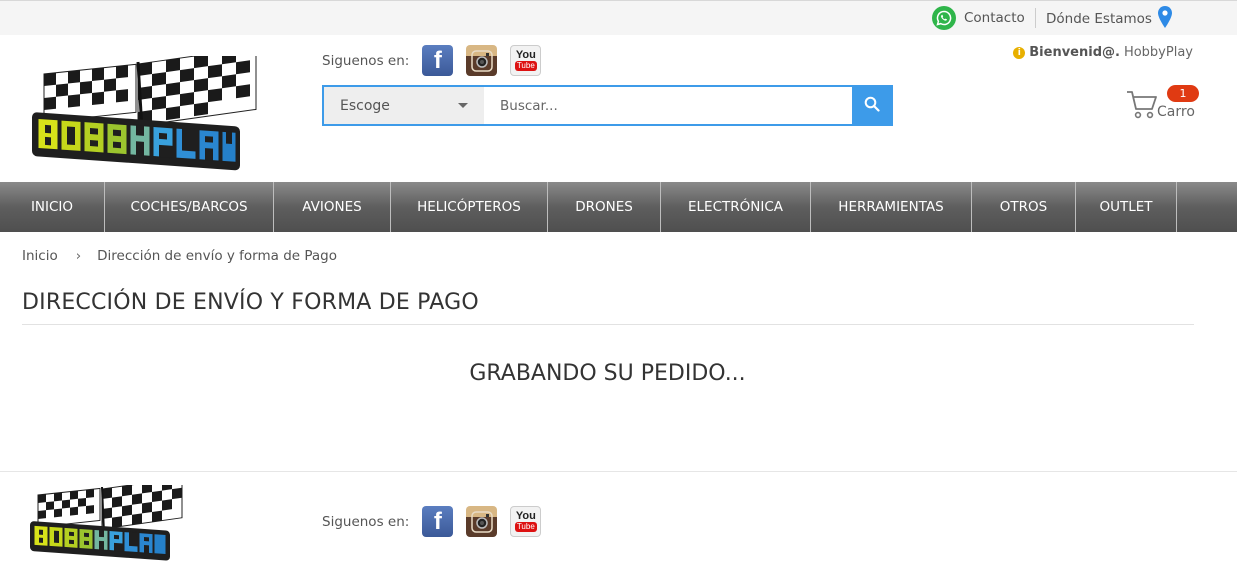  I want to click on map-pin-icon, so click(1164, 19).